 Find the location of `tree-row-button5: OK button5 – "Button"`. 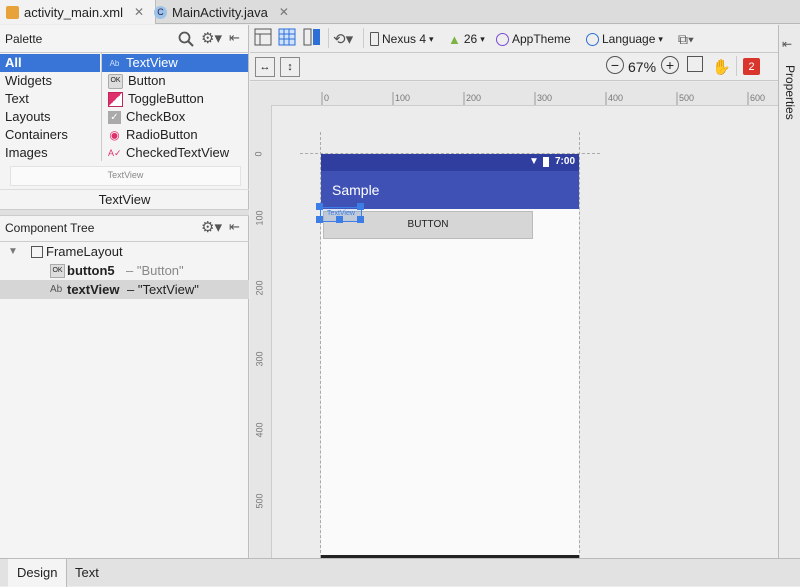

tree-row-button5: OK button5 – "Button" is located at coordinates (124, 270).